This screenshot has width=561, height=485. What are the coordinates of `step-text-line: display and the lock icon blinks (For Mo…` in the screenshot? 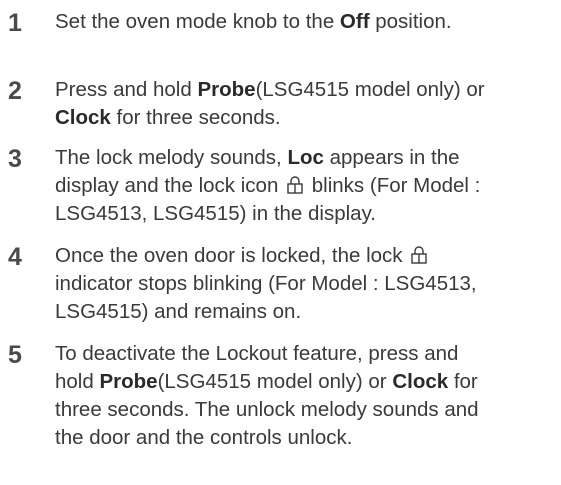 It's located at (305, 186).